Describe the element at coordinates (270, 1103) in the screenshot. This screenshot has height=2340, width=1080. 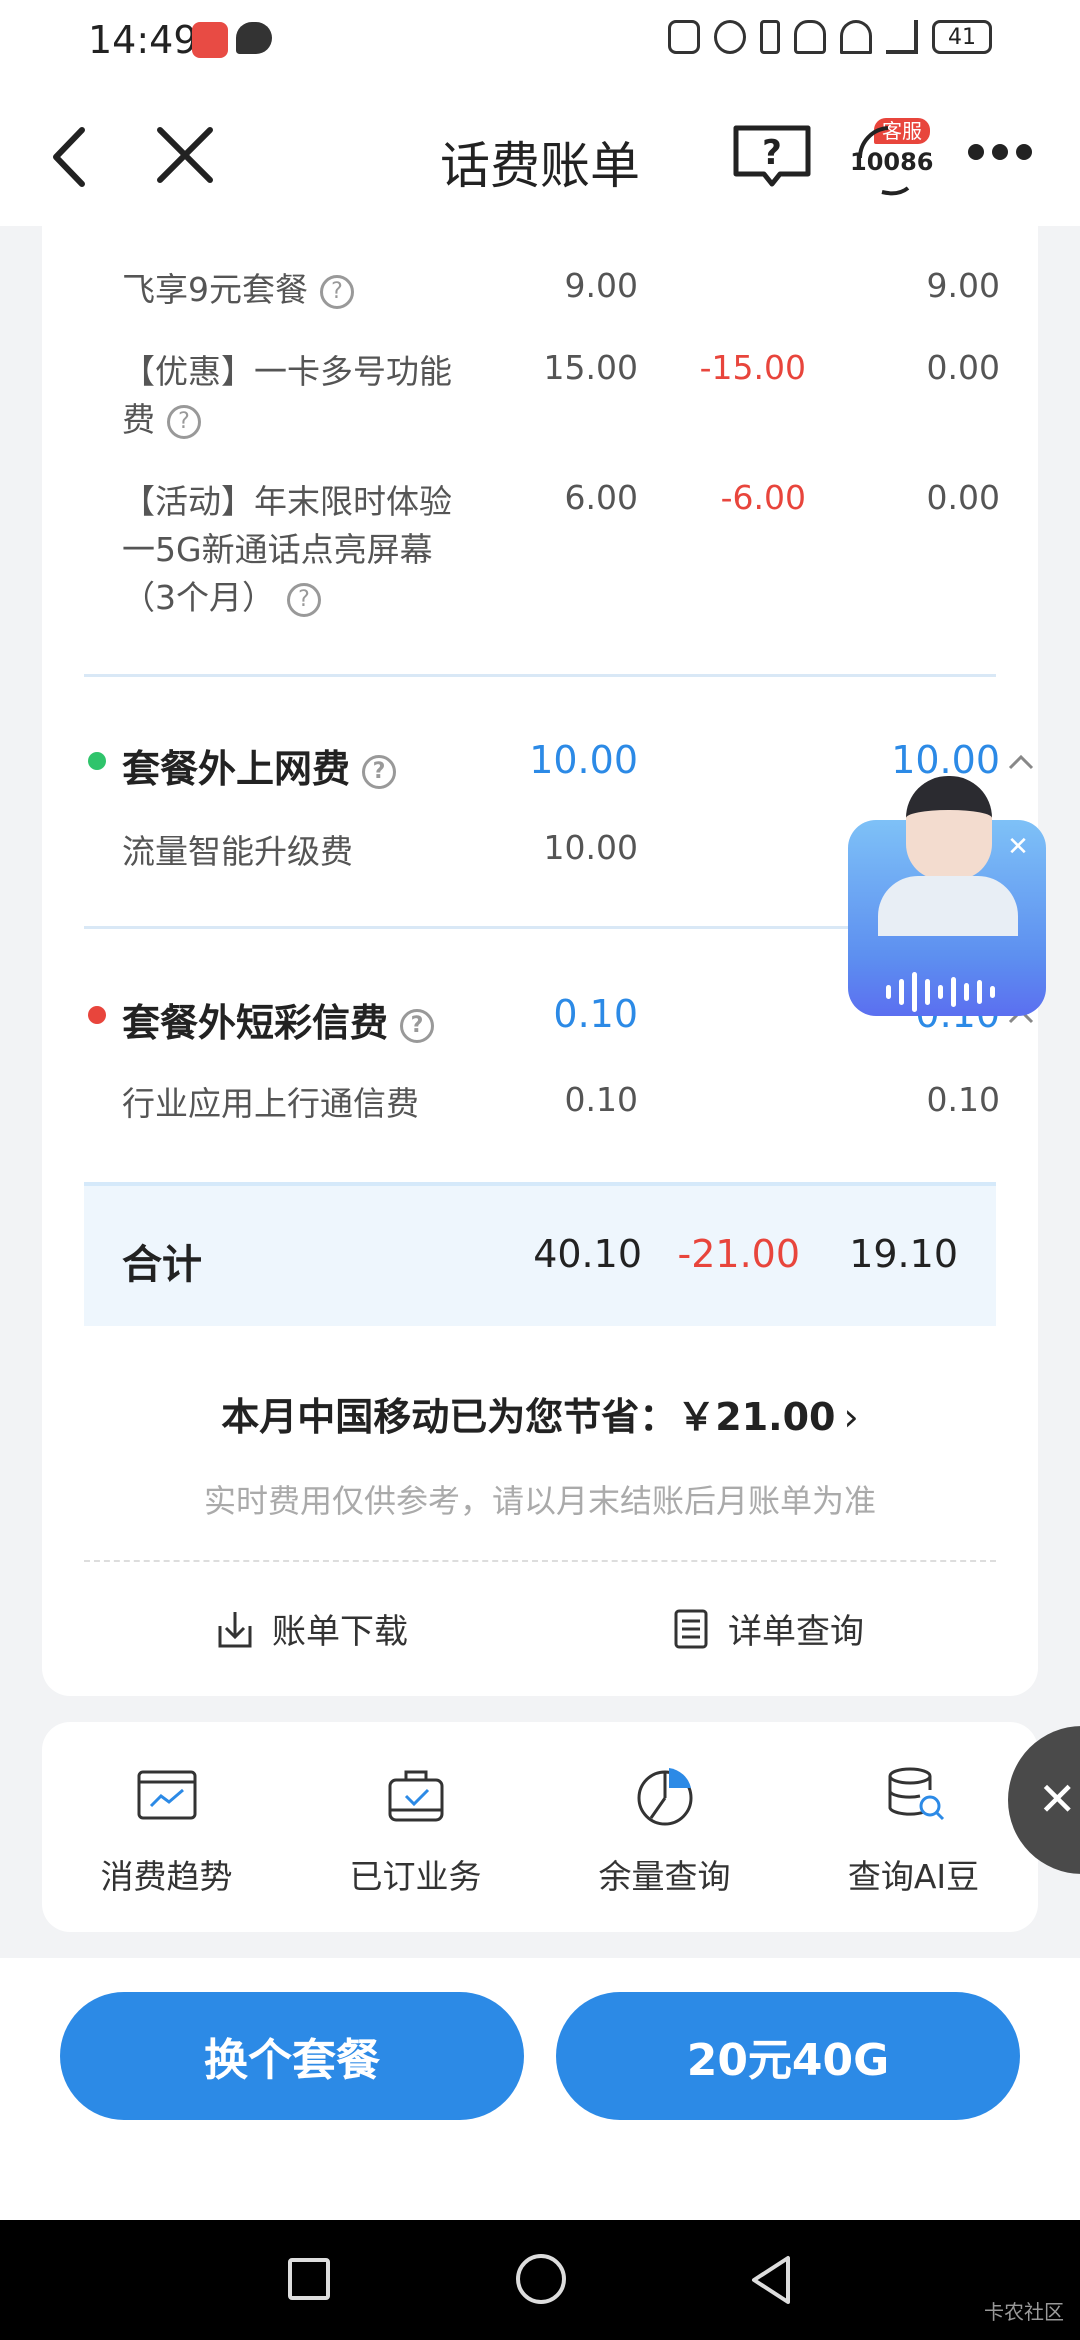
I see `section-item-name: 行业应用上行通信费` at that location.